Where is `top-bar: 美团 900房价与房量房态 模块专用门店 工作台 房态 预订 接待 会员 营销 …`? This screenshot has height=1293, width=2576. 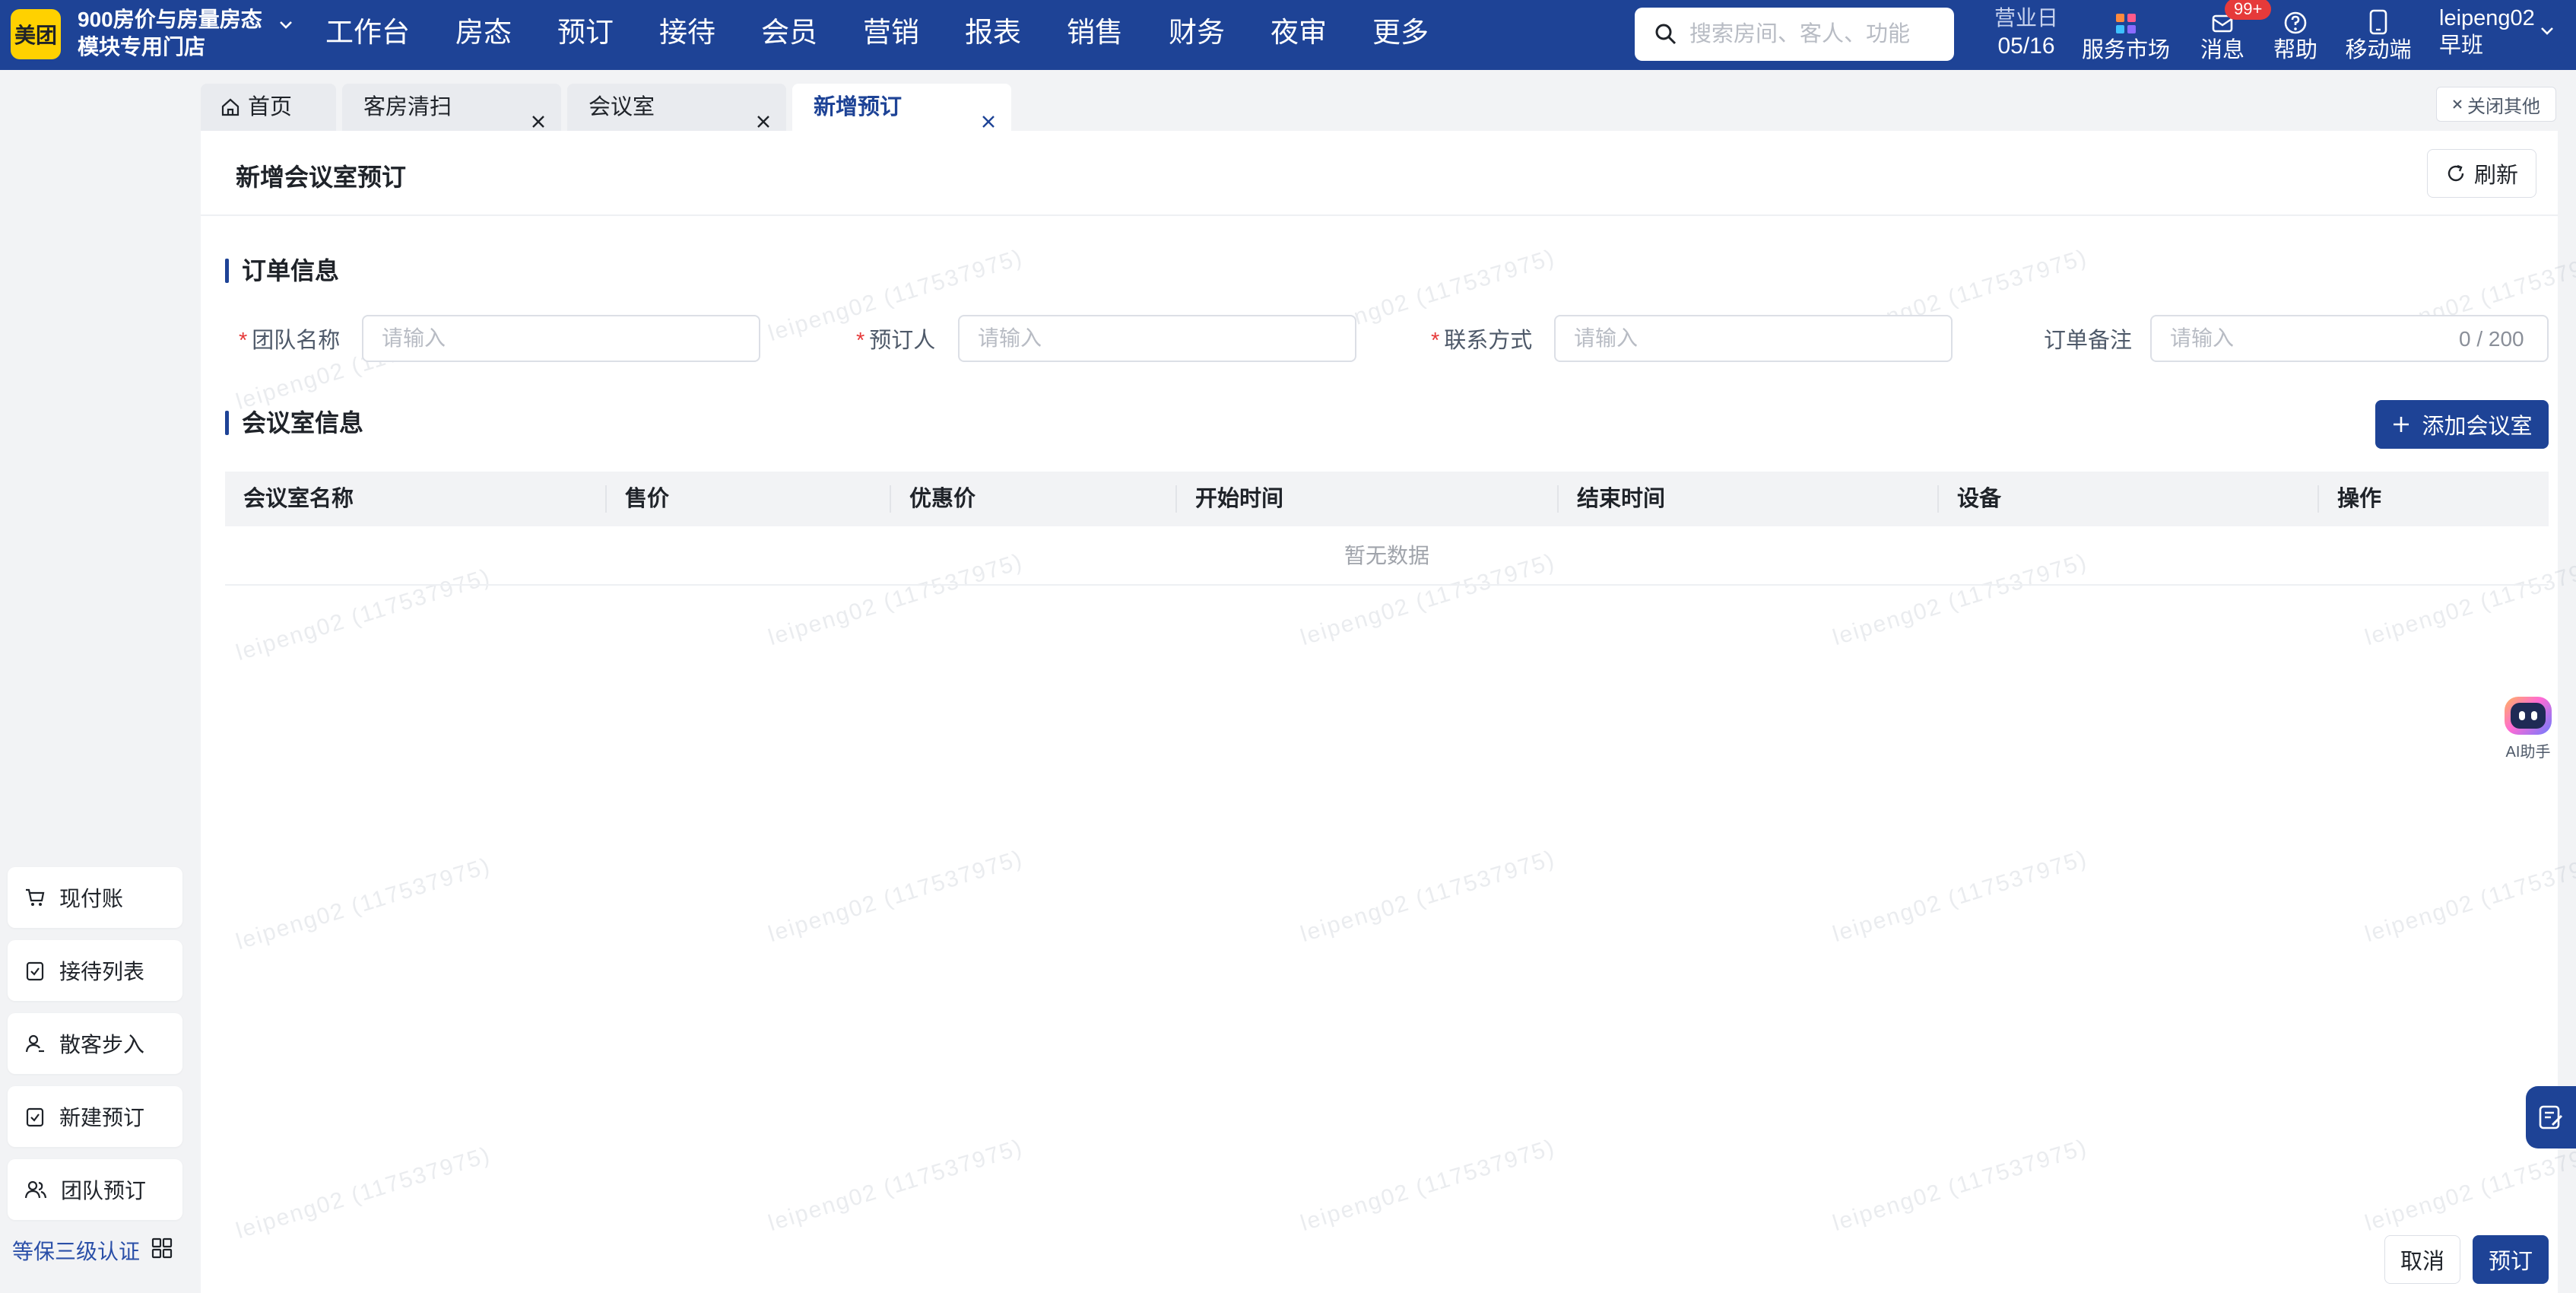 top-bar: 美团 900房价与房量房态 模块专用门店 工作台 房态 预订 接待 会员 营销 … is located at coordinates (1288, 35).